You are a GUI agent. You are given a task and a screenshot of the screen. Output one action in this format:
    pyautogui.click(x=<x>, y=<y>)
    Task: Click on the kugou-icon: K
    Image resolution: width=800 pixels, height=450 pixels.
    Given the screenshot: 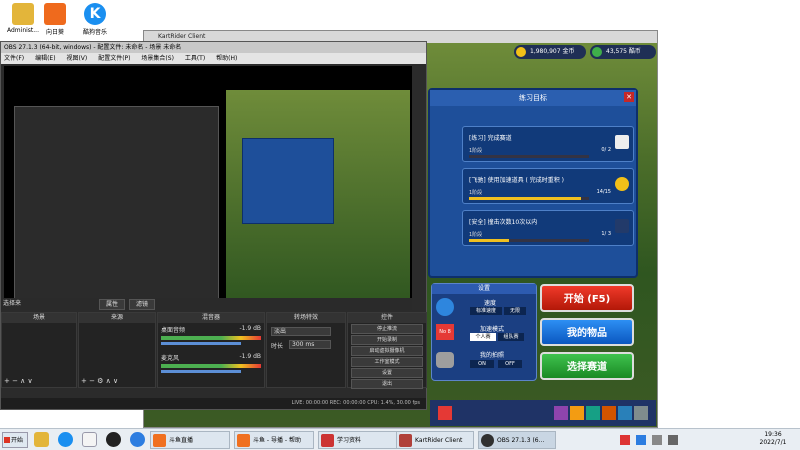 What is the action you would take?
    pyautogui.click(x=95, y=14)
    